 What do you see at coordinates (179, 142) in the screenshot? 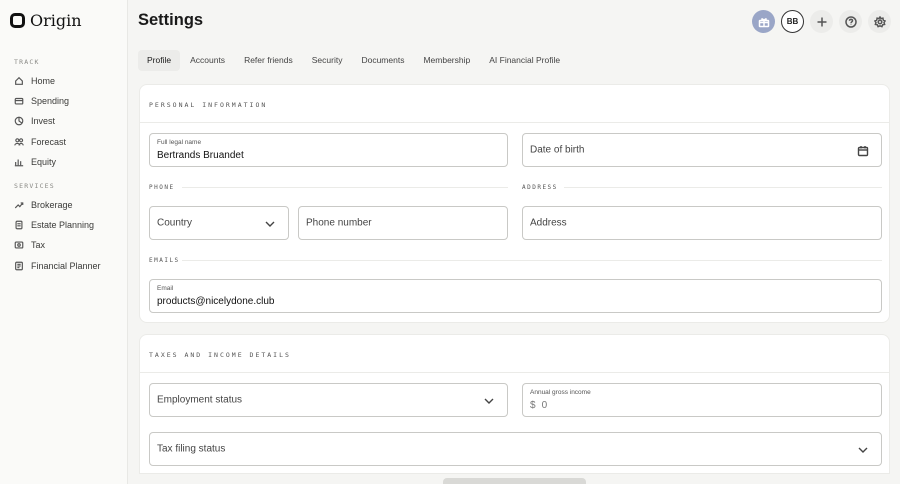
I see `full-legal-name-label: Full legal name` at bounding box center [179, 142].